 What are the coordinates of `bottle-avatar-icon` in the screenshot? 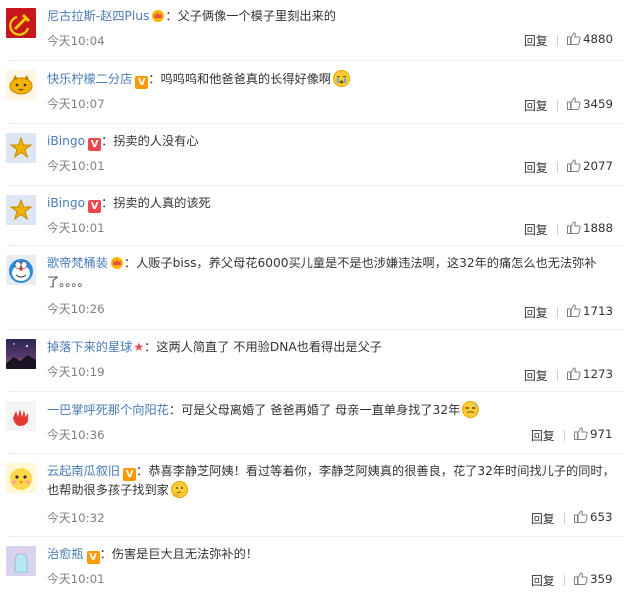 It's located at (21, 561).